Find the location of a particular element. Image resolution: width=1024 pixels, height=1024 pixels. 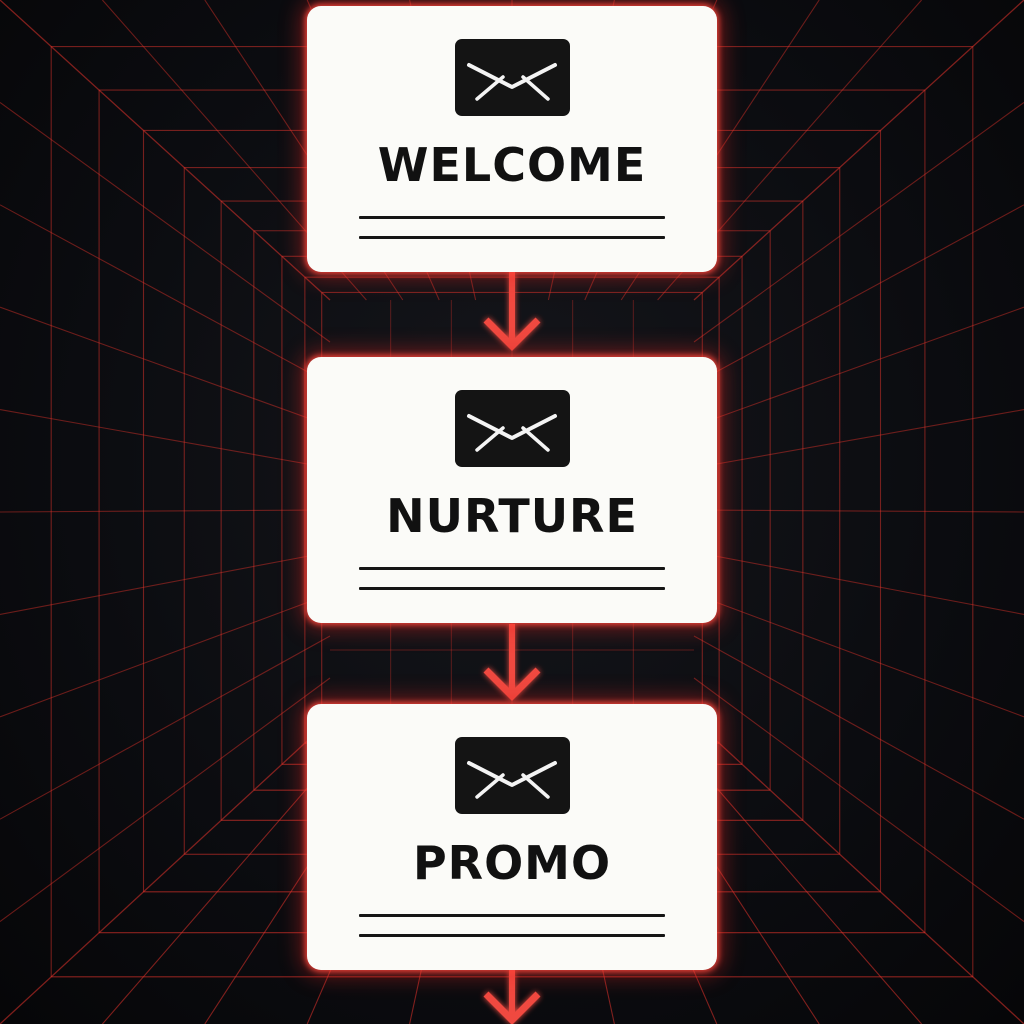

email-step-nurture: NURTURE is located at coordinates (512, 490).